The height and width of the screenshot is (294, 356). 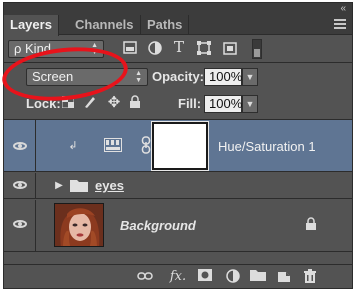 I want to click on layer-name: Hue/Saturation 1, so click(x=267, y=147).